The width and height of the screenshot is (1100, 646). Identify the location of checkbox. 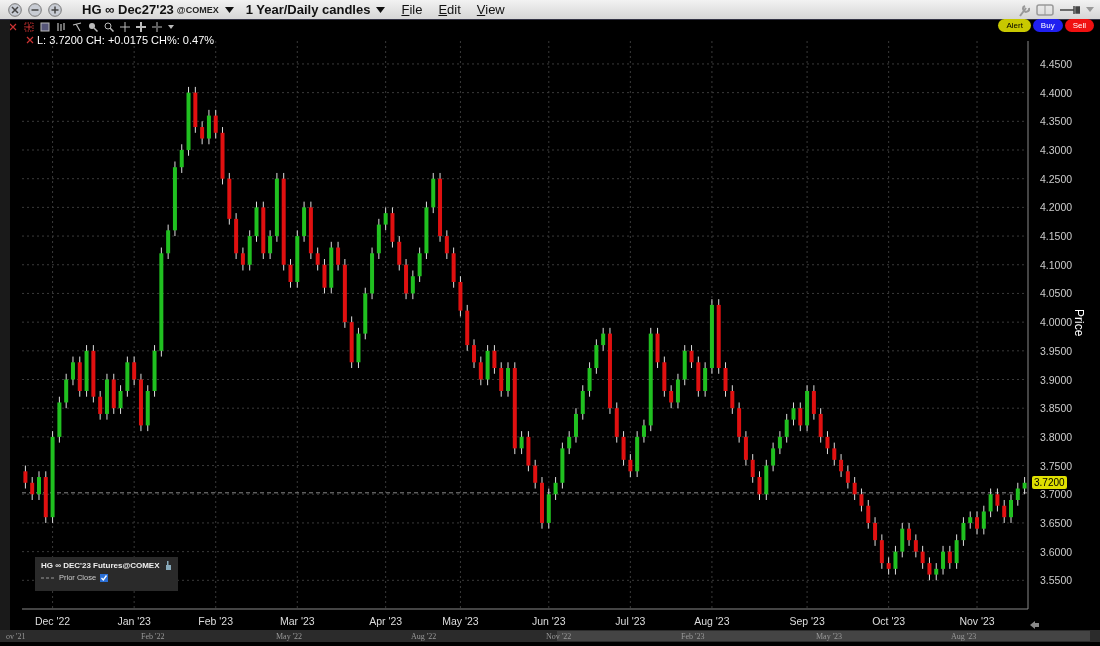
(104, 577).